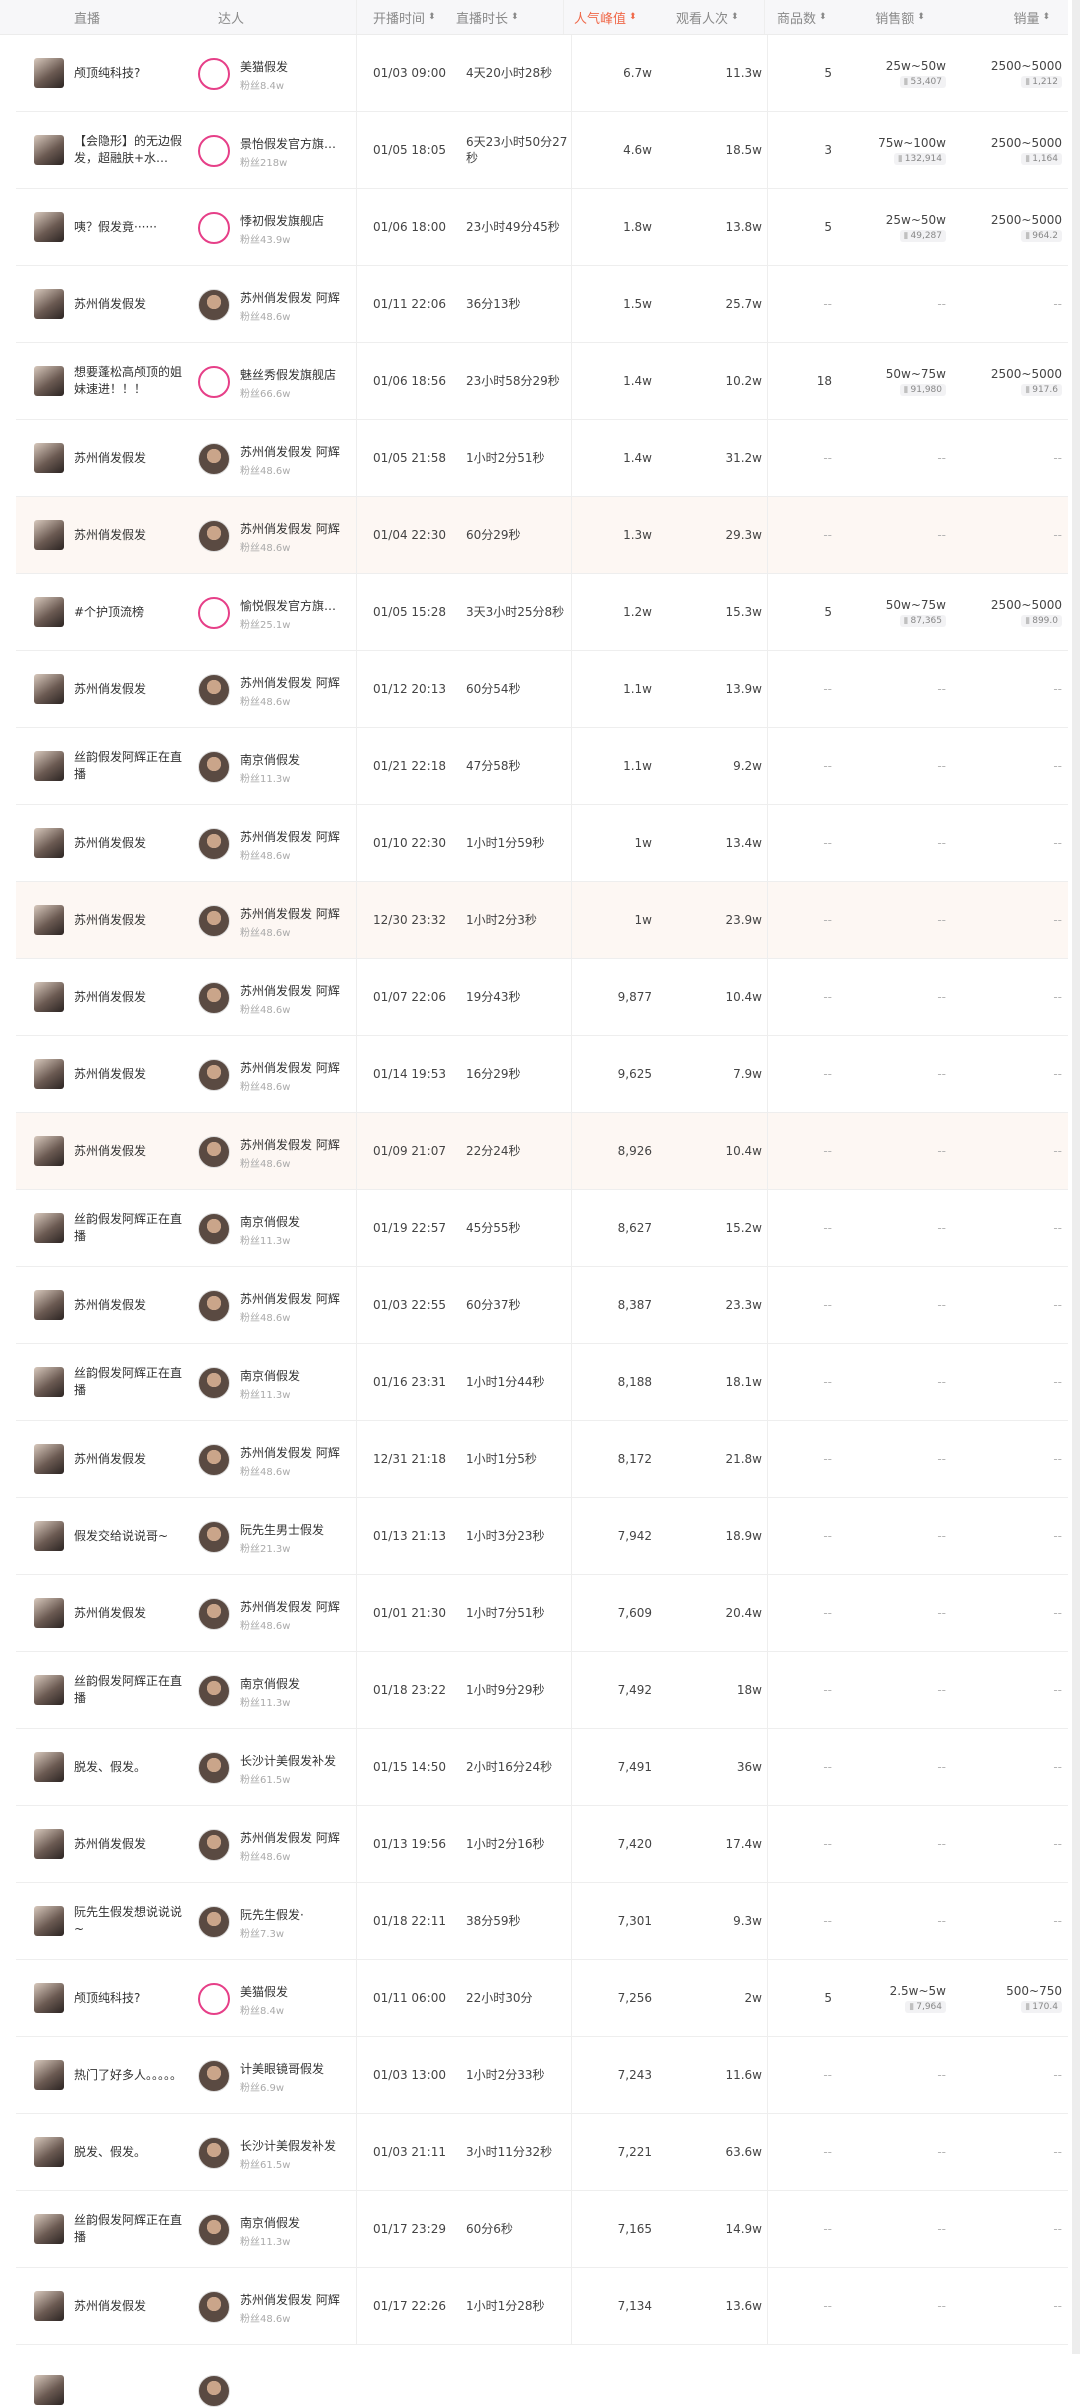 The height and width of the screenshot is (2407, 1080). Describe the element at coordinates (900, 17) in the screenshot. I see `col-header-sales: 销售额 ⬍` at that location.